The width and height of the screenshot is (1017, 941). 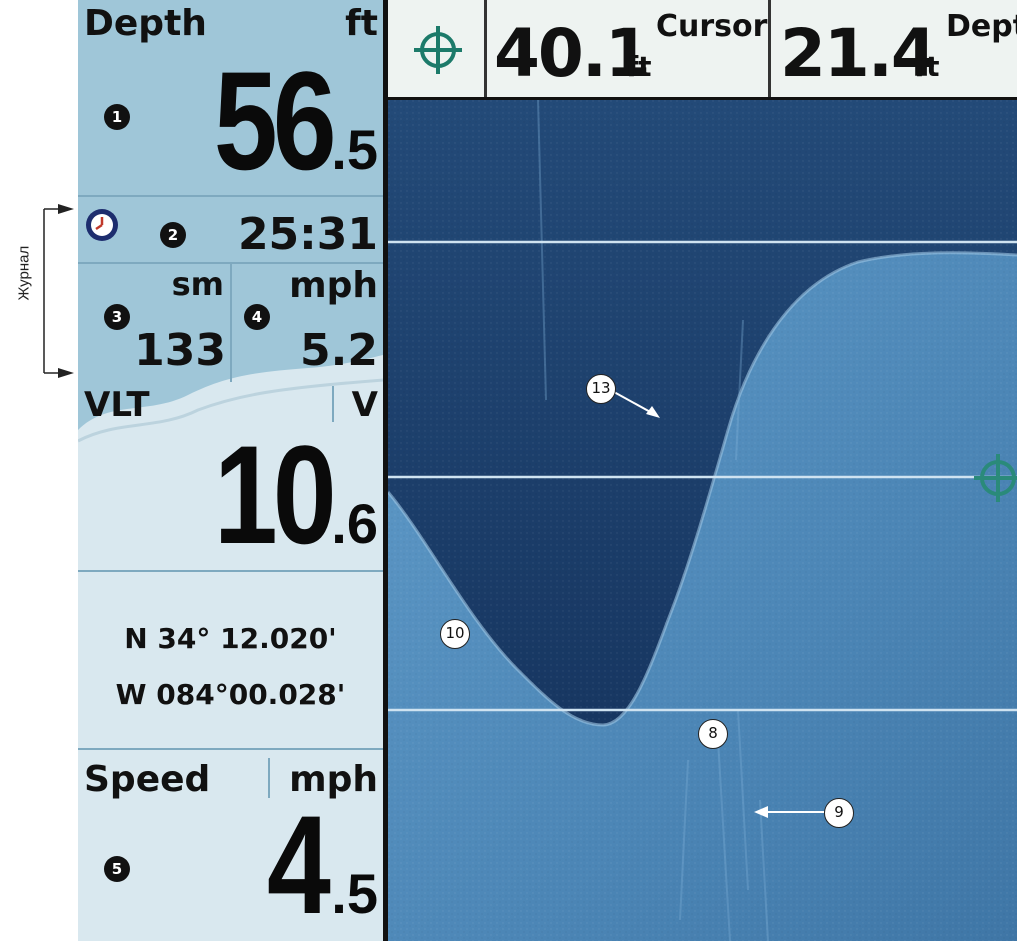 I want to click on depth-value-dec: .5, so click(x=354, y=149).